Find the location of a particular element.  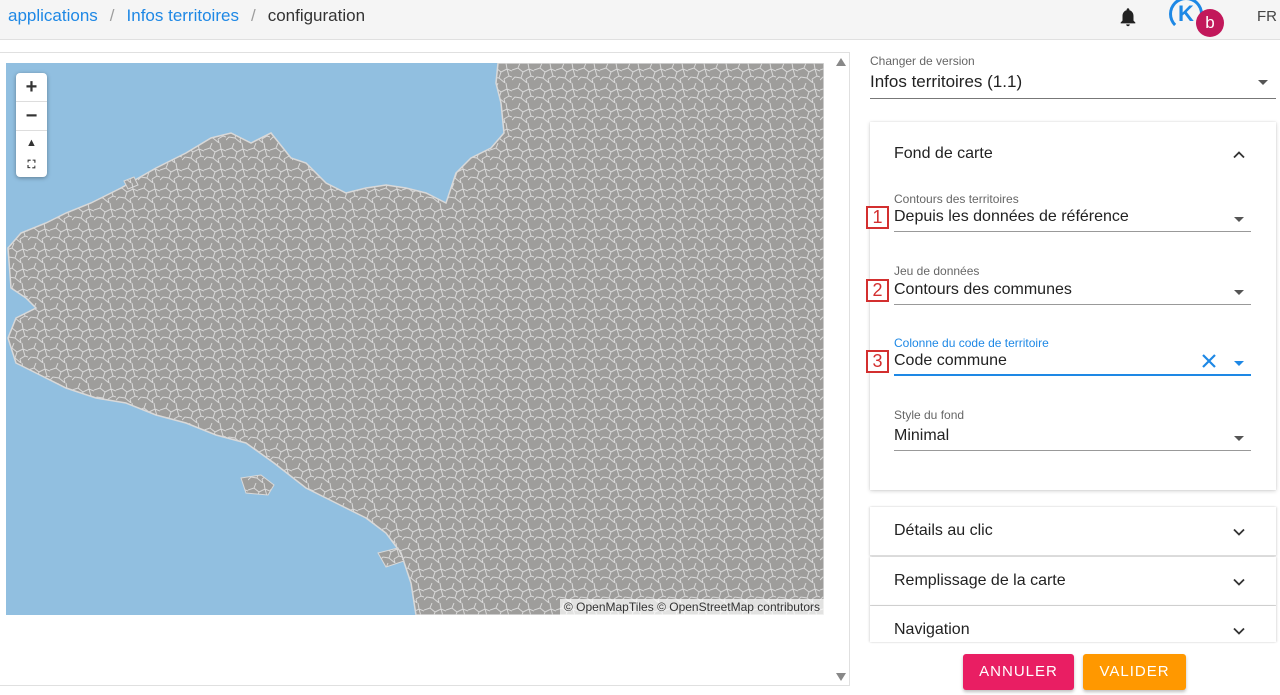

contours-select: 1 Depuis les données de référence is located at coordinates (1058, 219).